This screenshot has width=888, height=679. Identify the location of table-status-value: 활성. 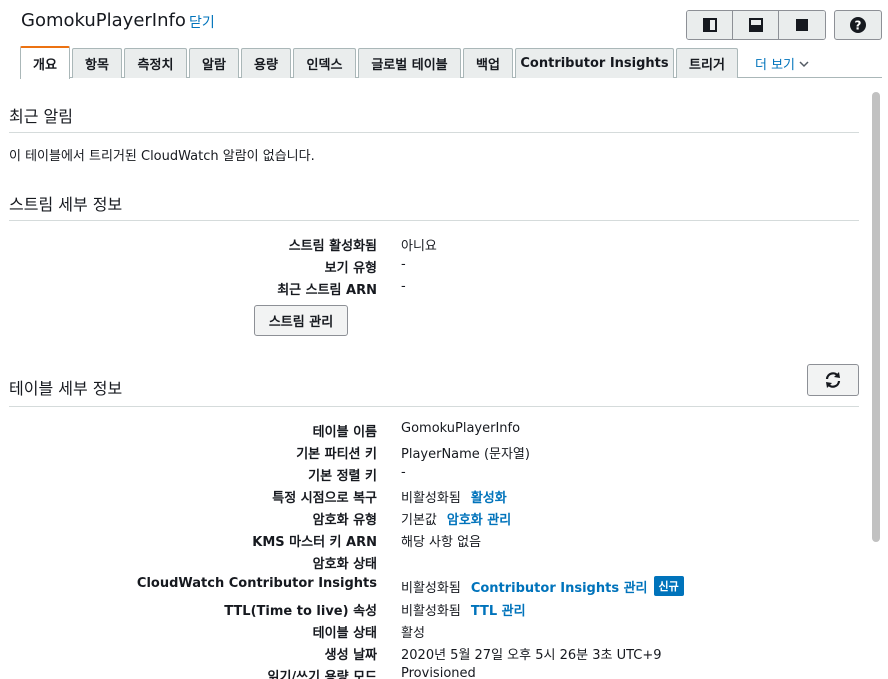
(413, 633).